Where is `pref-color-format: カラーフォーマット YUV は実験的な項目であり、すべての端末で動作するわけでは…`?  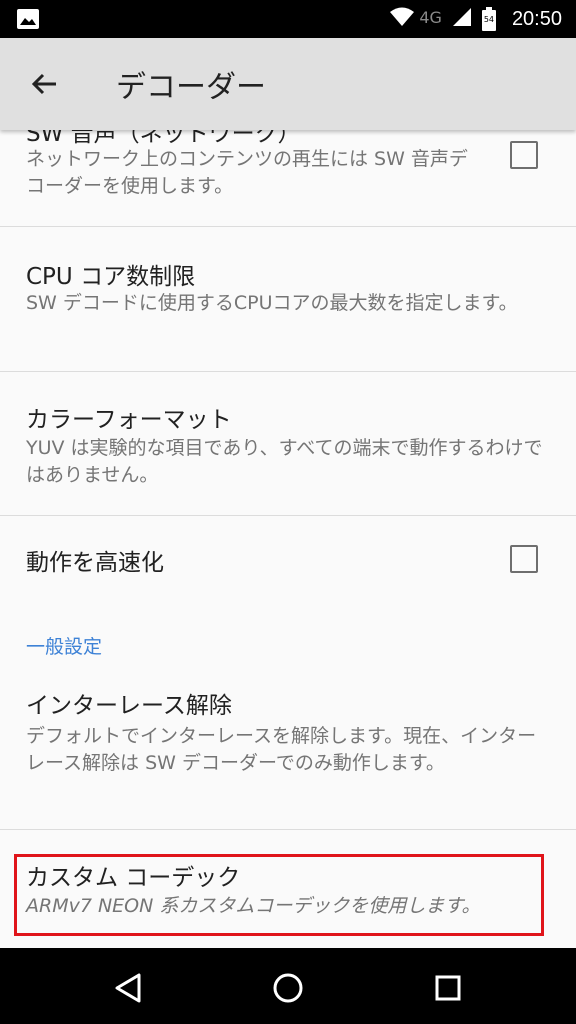 pref-color-format: カラーフォーマット YUV は実験的な項目であり、すべての端末で動作するわけでは… is located at coordinates (288, 443).